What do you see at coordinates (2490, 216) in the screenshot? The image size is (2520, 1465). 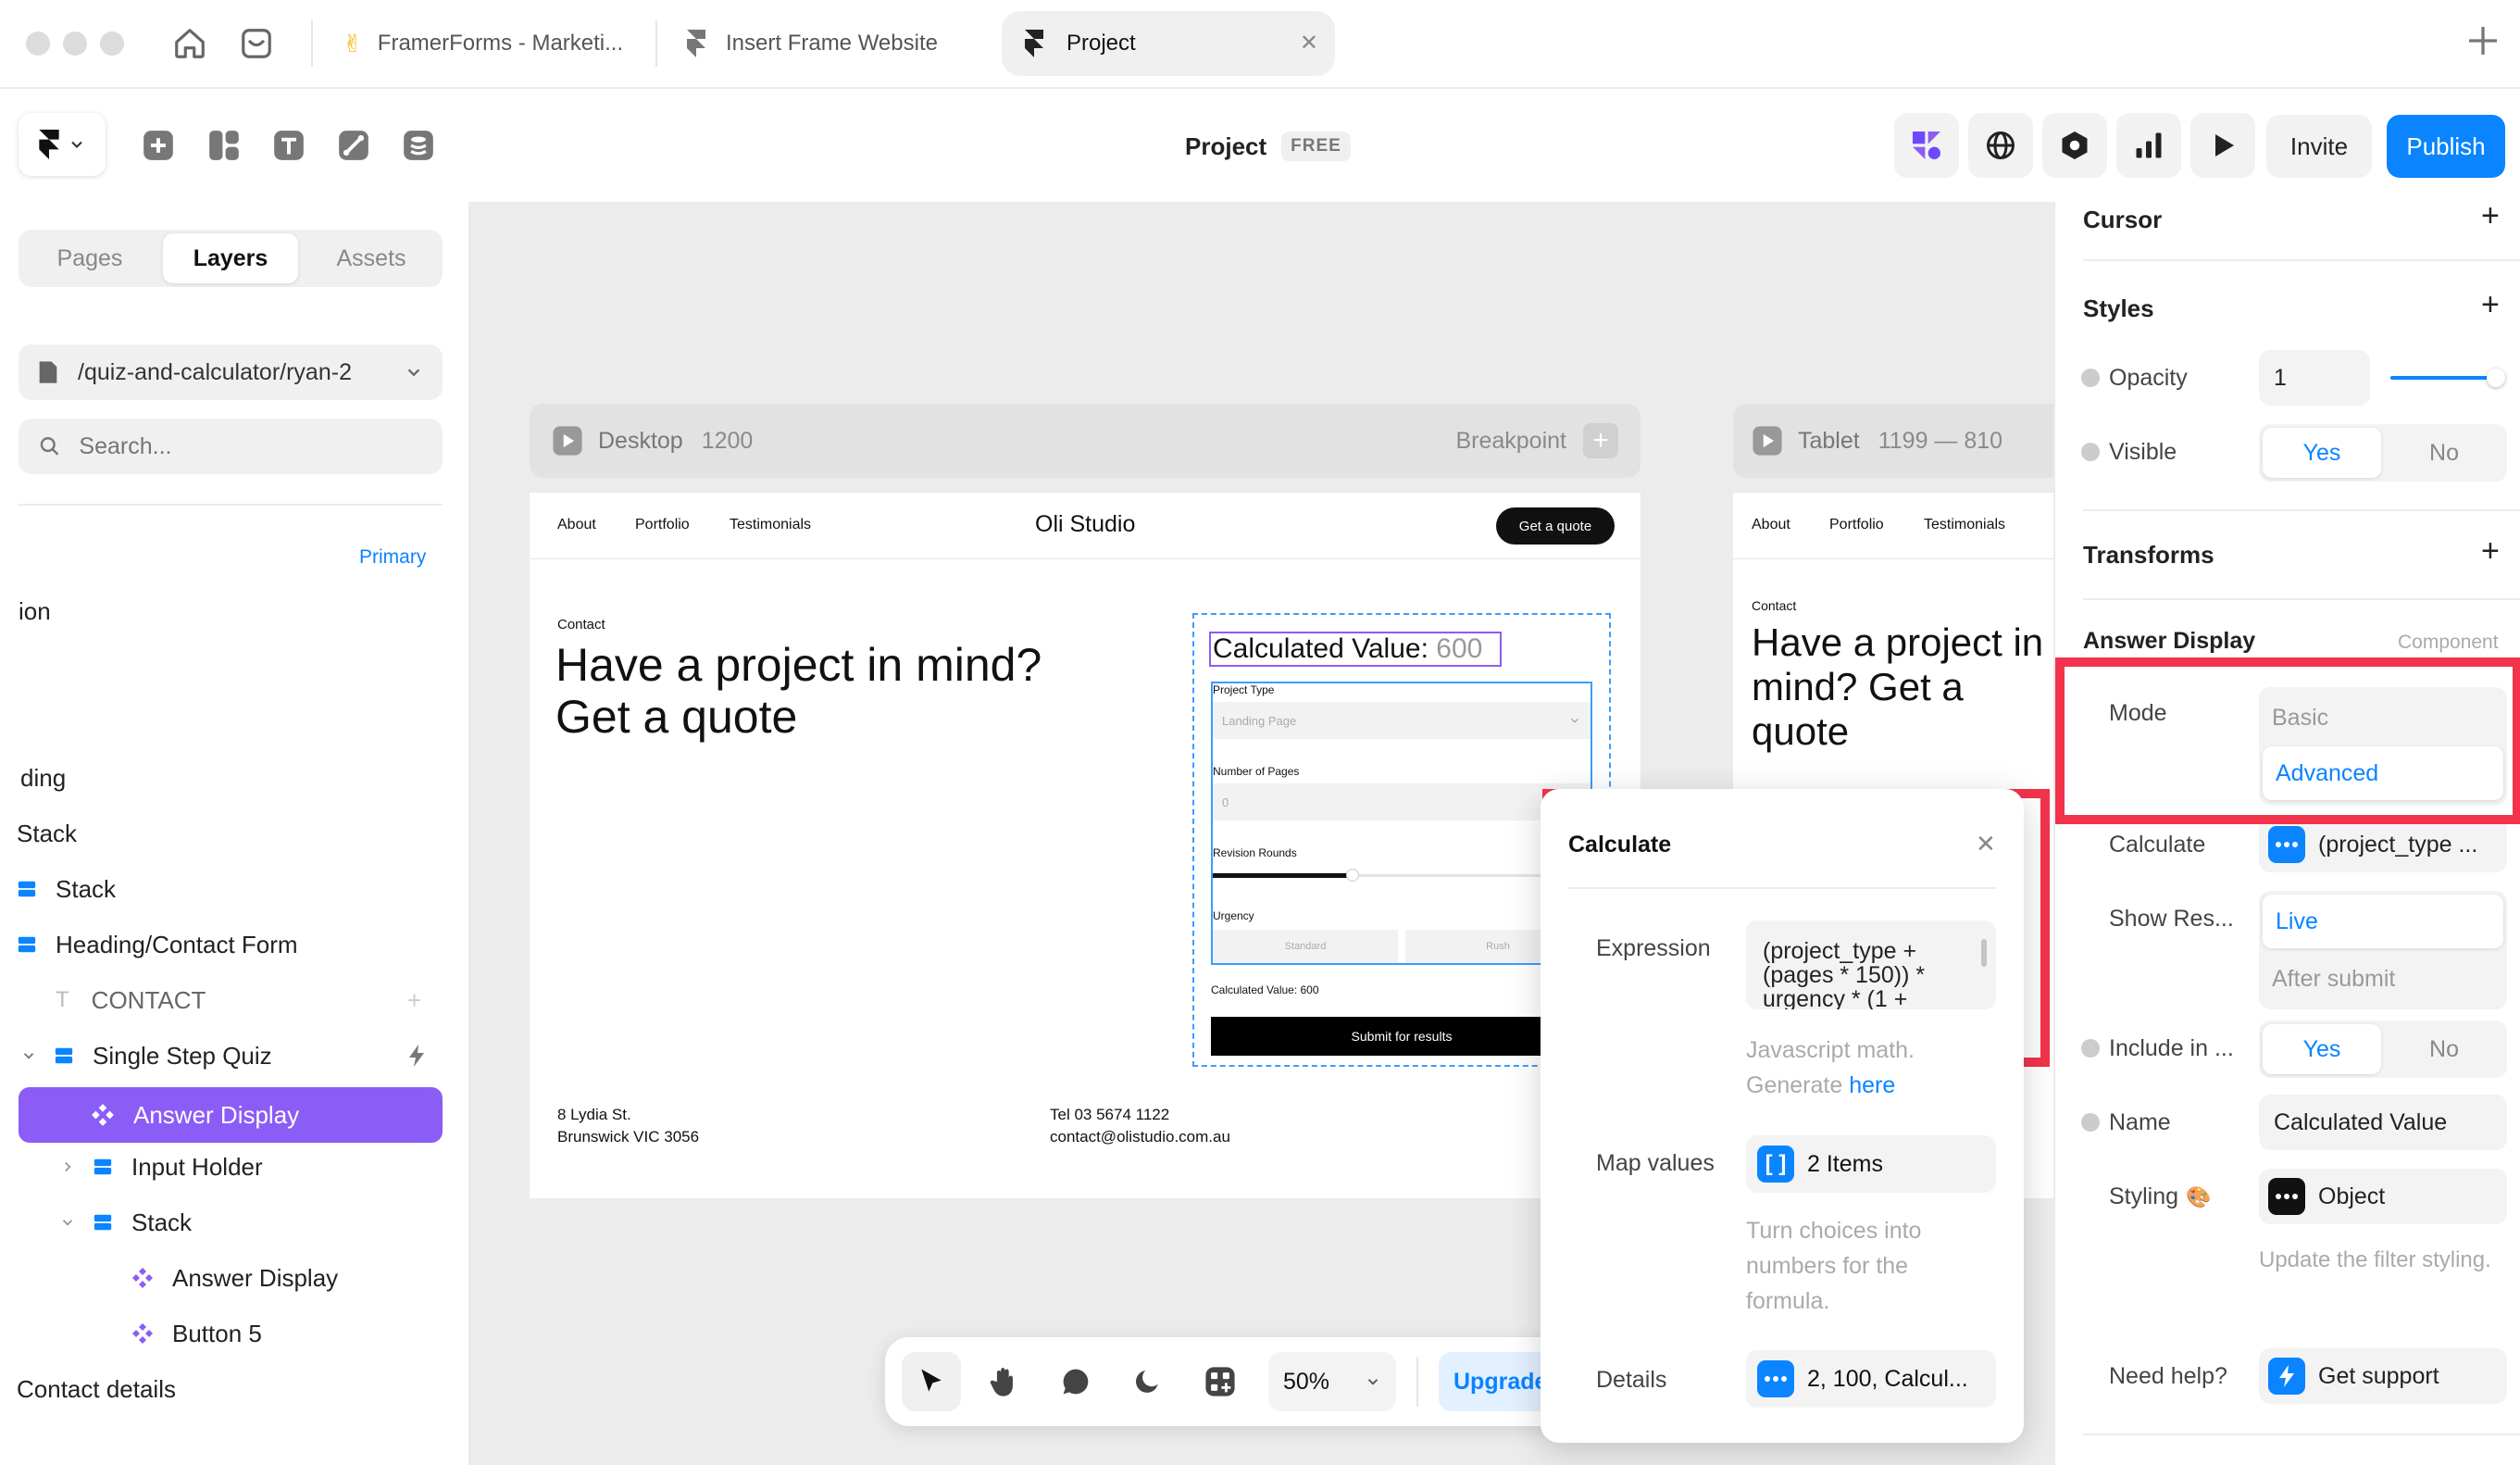 I see `add-cursor-icon: +` at bounding box center [2490, 216].